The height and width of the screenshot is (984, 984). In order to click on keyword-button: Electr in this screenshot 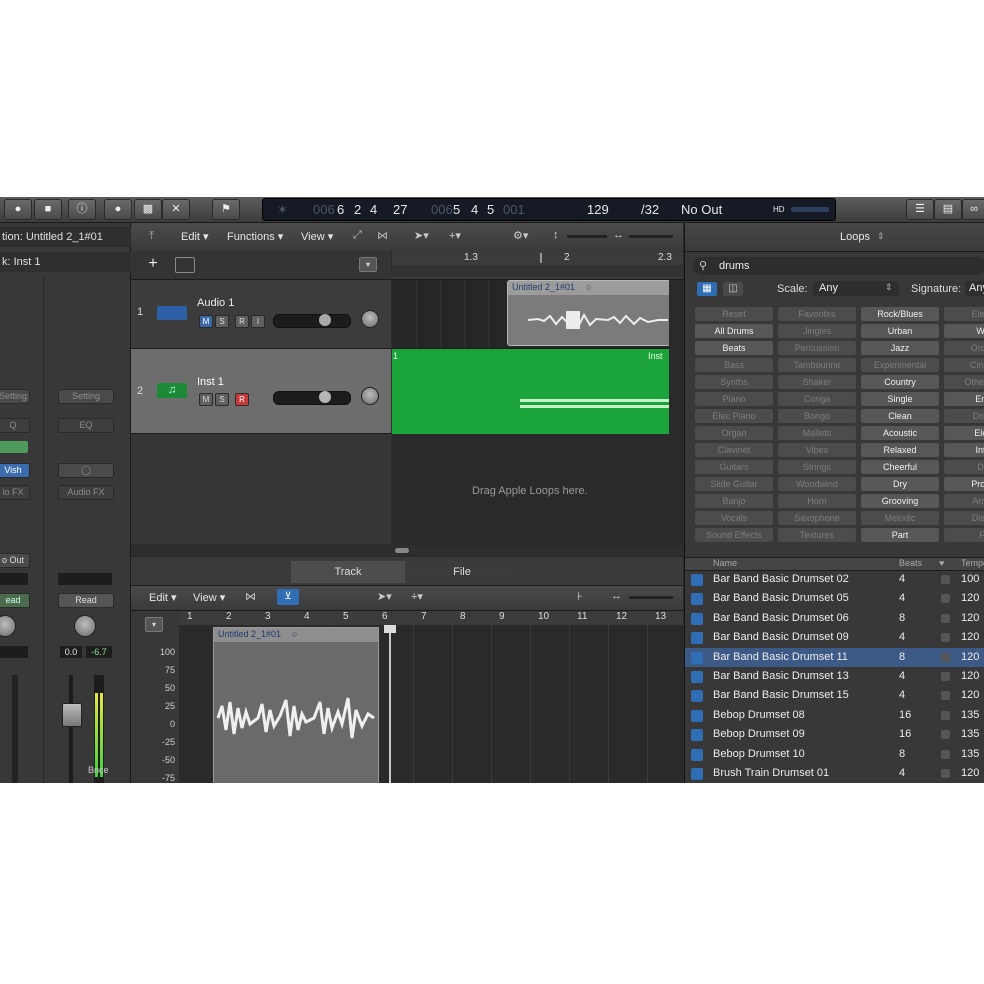, I will do `click(964, 314)`.